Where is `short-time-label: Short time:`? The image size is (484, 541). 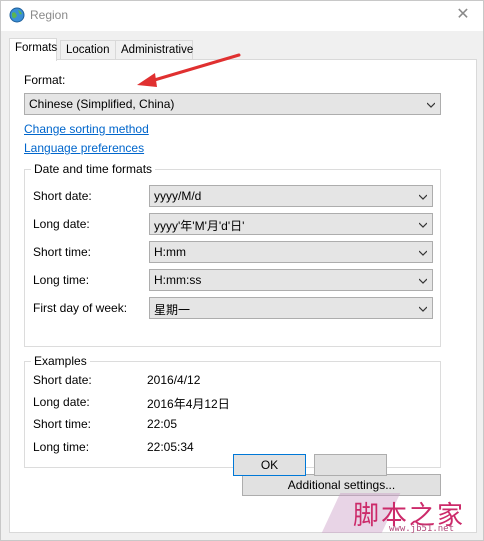 short-time-label: Short time: is located at coordinates (62, 252).